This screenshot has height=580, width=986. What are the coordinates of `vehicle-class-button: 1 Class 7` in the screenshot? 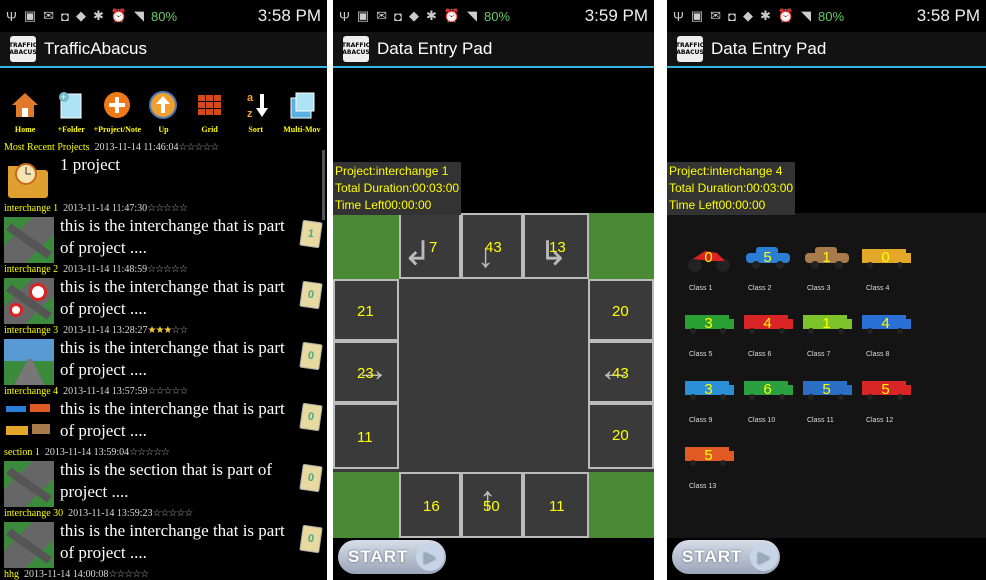 It's located at (826, 337).